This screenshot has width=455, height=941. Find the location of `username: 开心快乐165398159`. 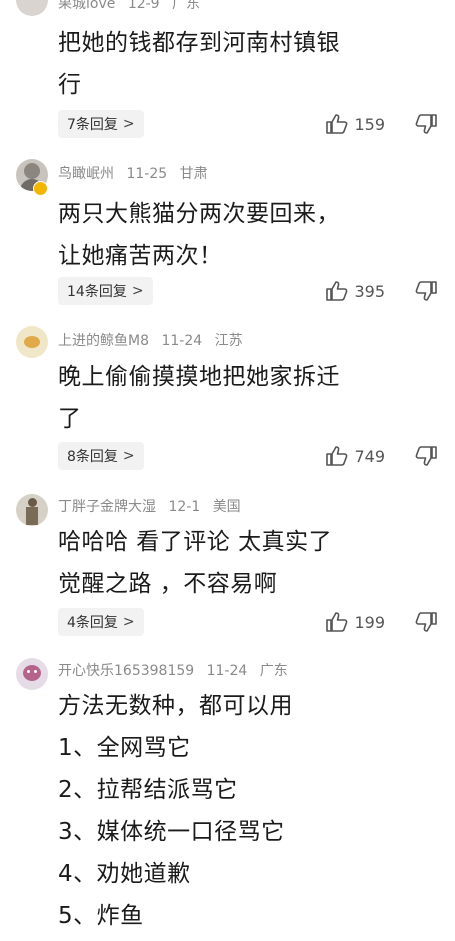

username: 开心快乐165398159 is located at coordinates (126, 671).